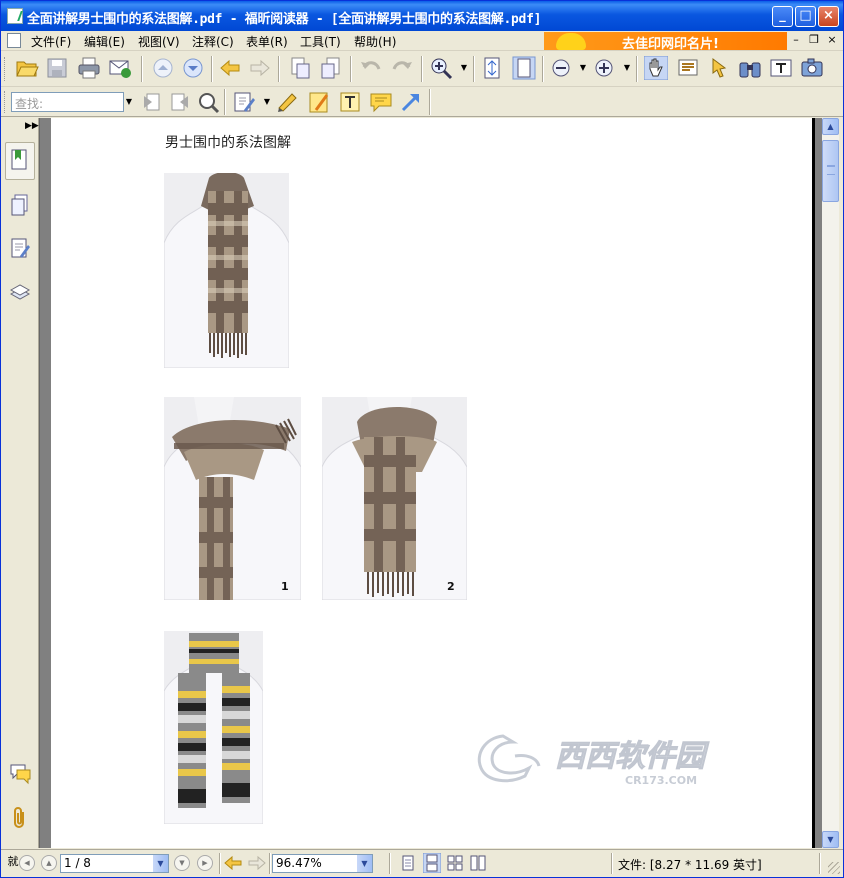 The width and height of the screenshot is (844, 878). What do you see at coordinates (805, 16) in the screenshot?
I see `maximize-button: □` at bounding box center [805, 16].